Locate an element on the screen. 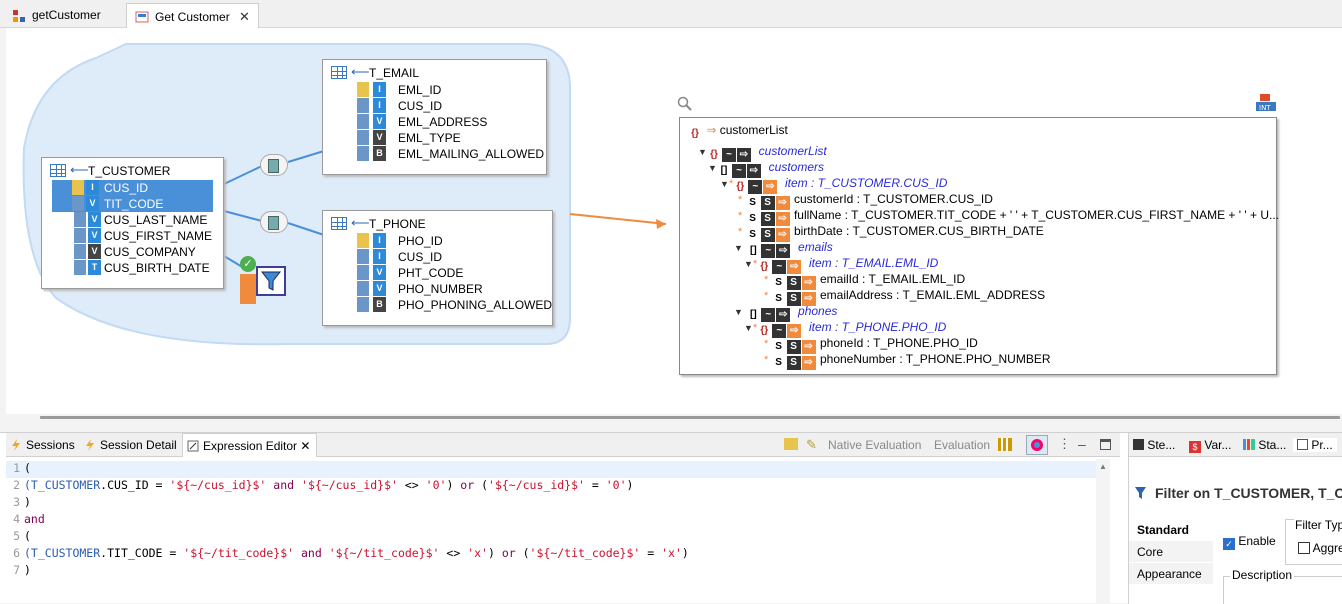 The width and height of the screenshot is (1342, 604). maximize-icon is located at coordinates (1105, 444).